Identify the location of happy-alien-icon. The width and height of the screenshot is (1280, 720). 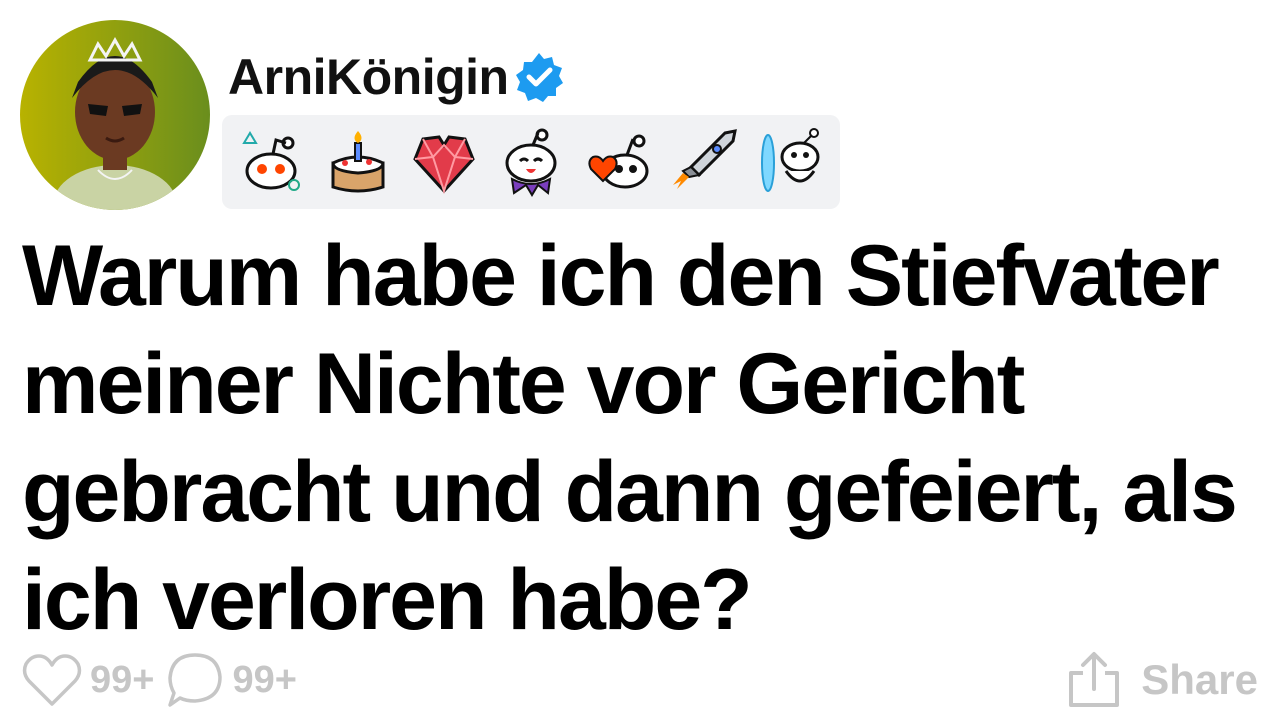
(531, 162).